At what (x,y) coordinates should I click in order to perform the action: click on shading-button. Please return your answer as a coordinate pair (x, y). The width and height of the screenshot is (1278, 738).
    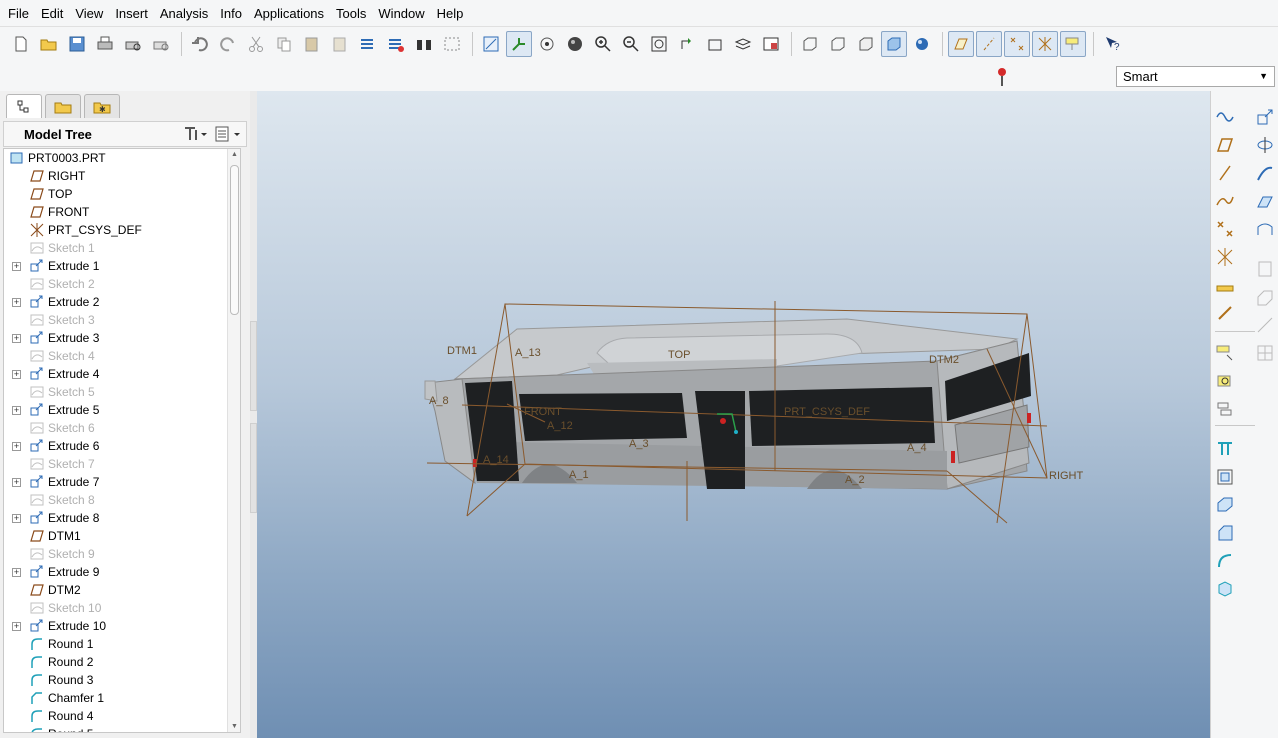
    Looking at the image, I should click on (894, 44).